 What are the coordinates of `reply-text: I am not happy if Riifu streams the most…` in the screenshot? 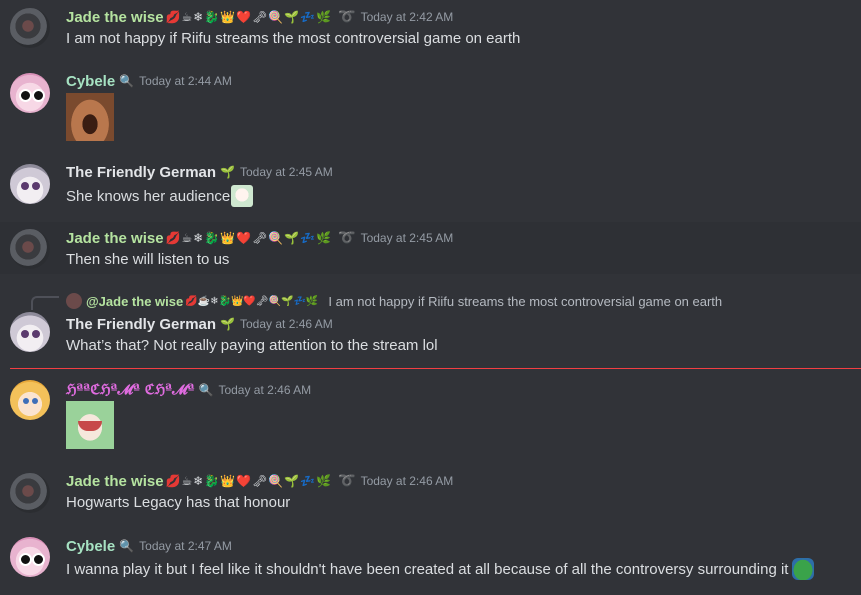 It's located at (525, 301).